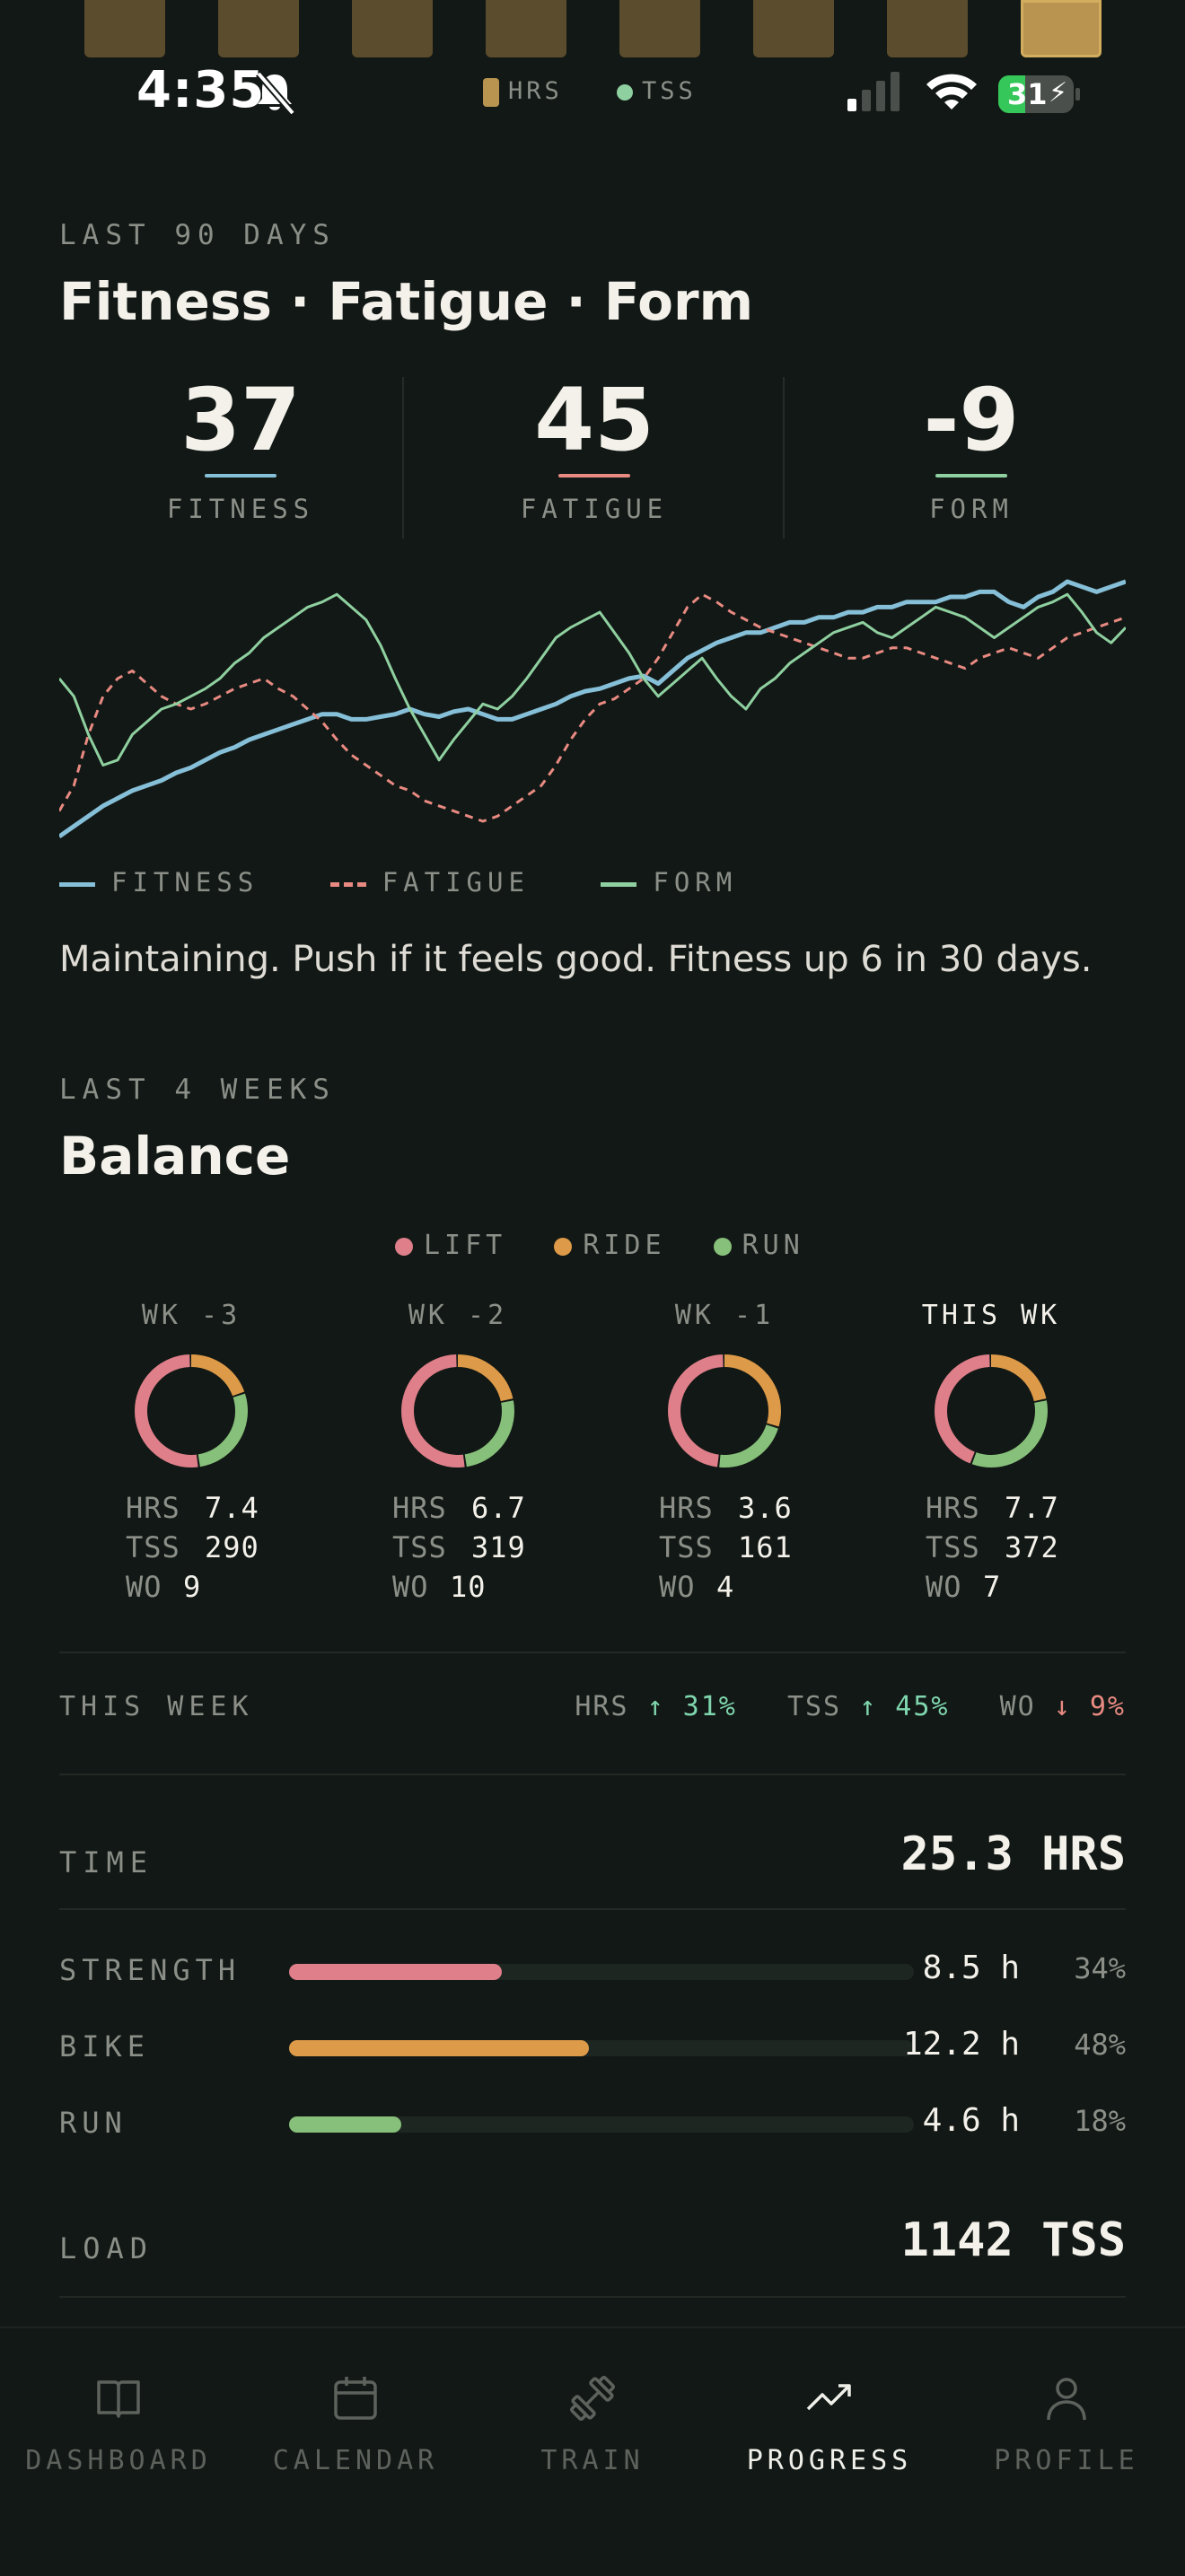 The width and height of the screenshot is (1185, 2576). Describe the element at coordinates (232, 1547) in the screenshot. I see `week-tss: 290` at that location.